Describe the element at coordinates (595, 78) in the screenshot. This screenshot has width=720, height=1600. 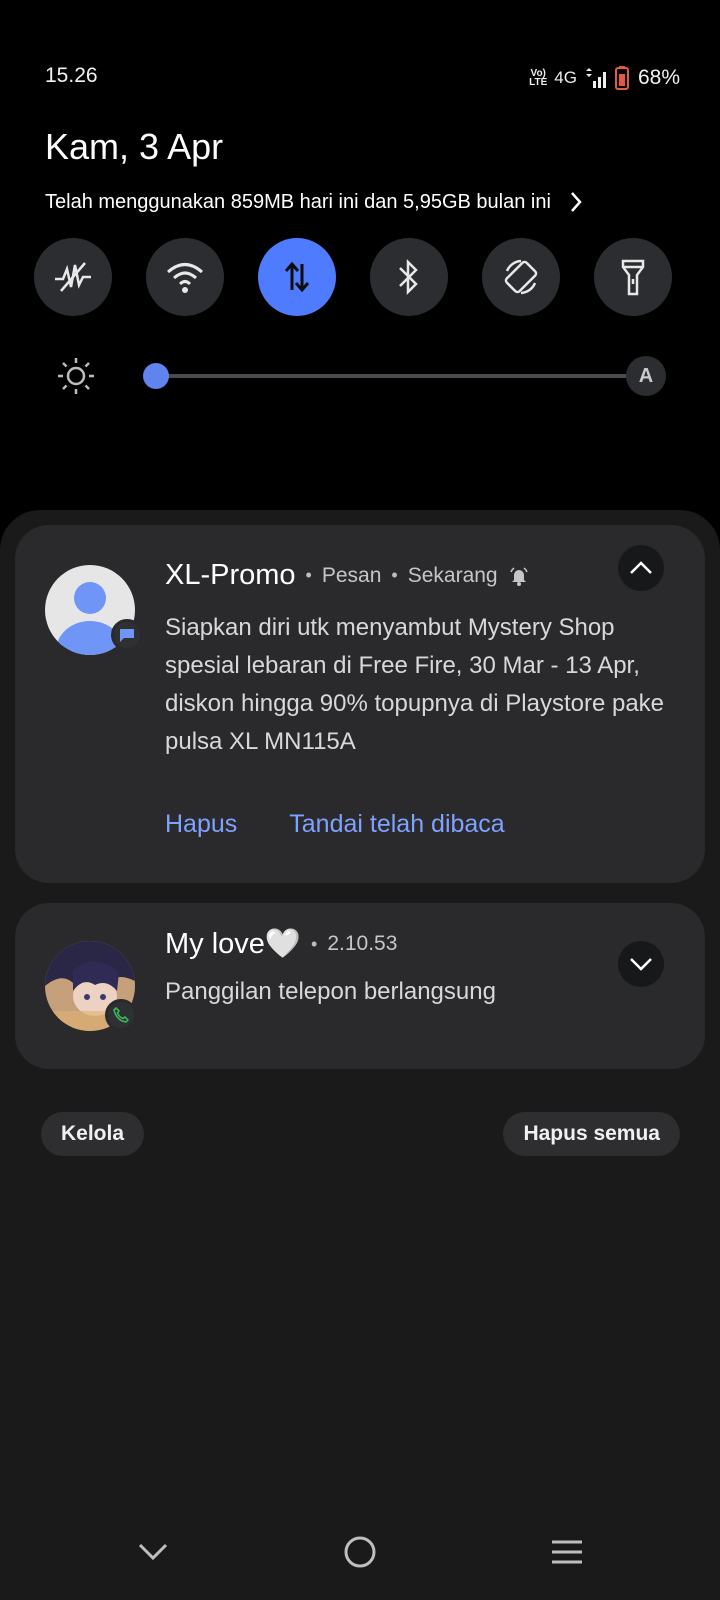
I see `signal-bars-icon` at that location.